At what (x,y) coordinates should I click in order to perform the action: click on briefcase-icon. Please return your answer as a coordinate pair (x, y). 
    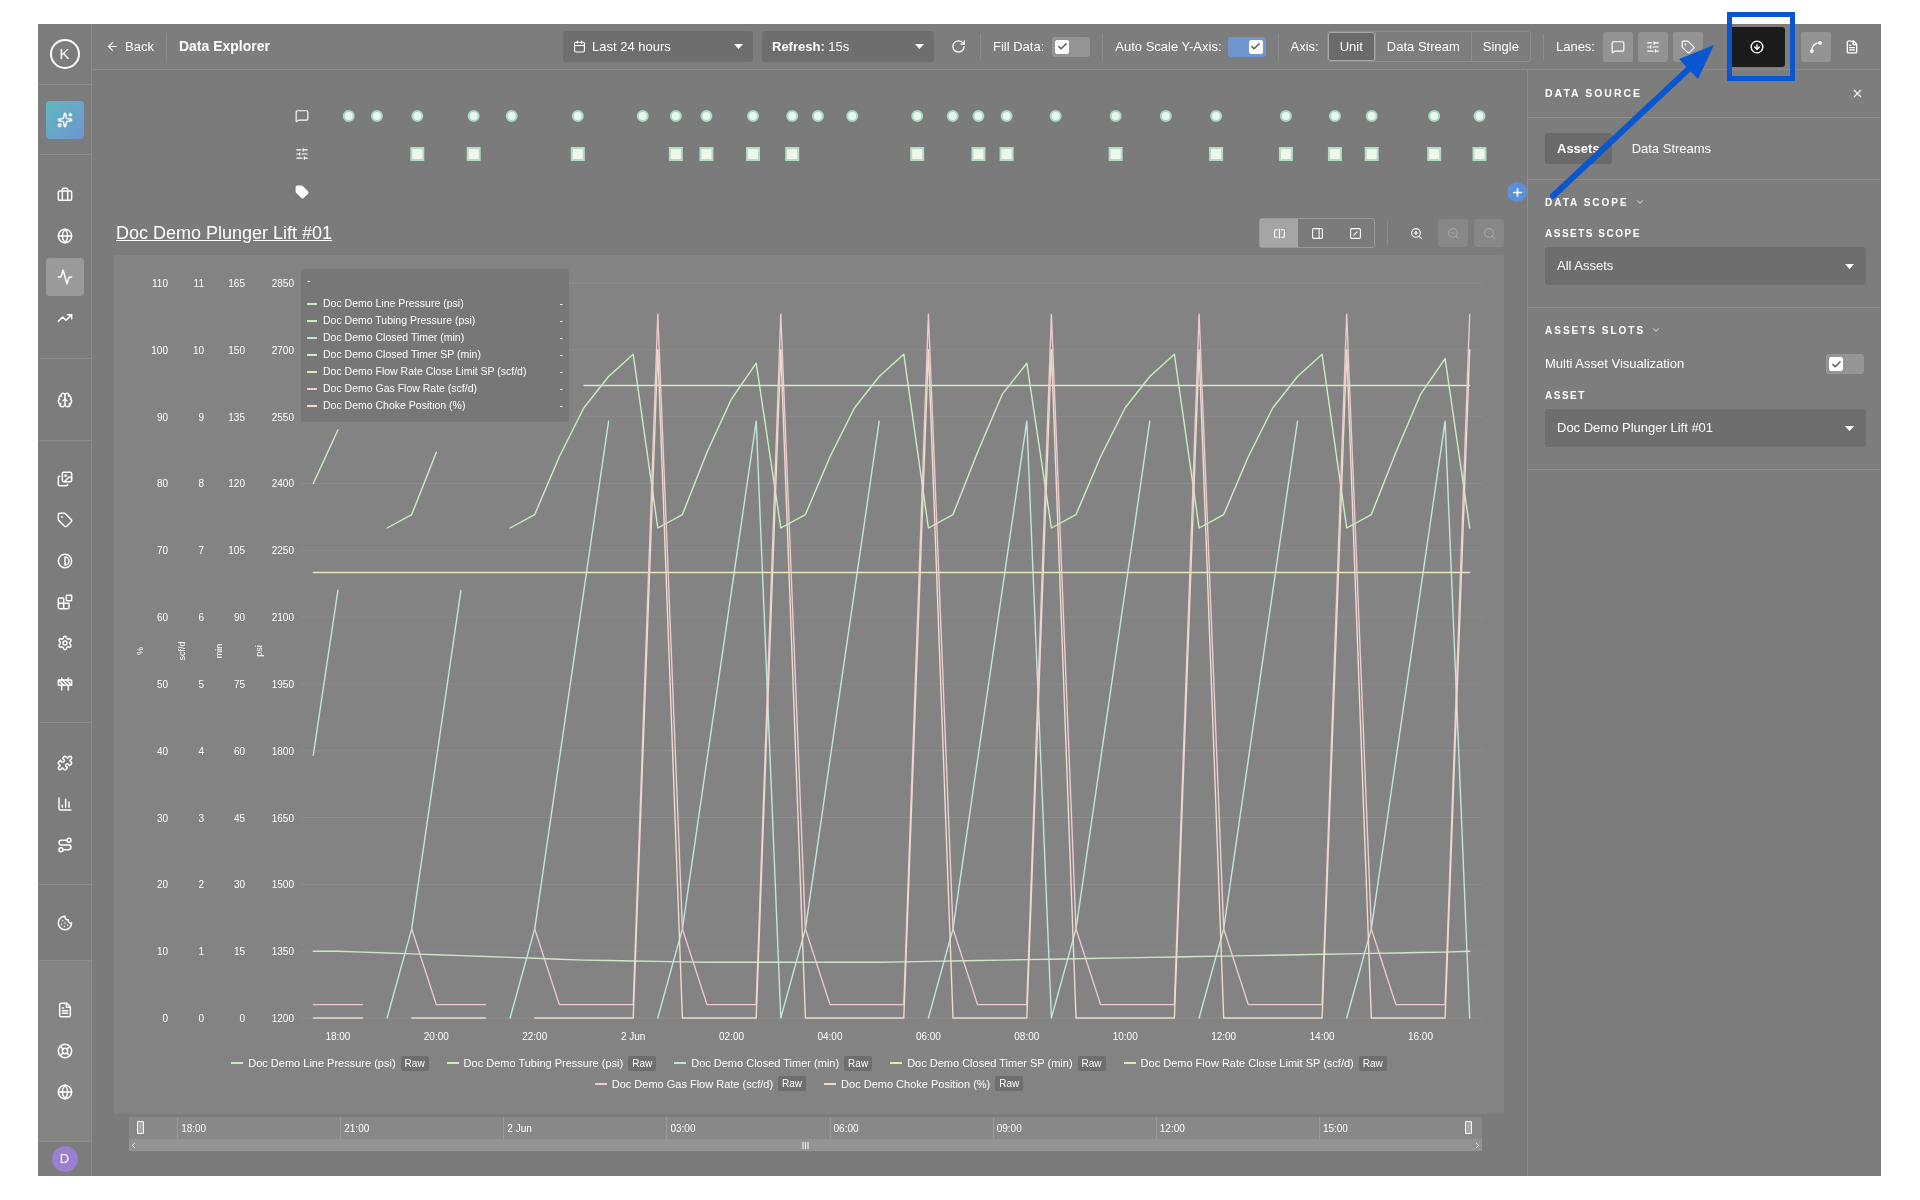
    Looking at the image, I should click on (64, 195).